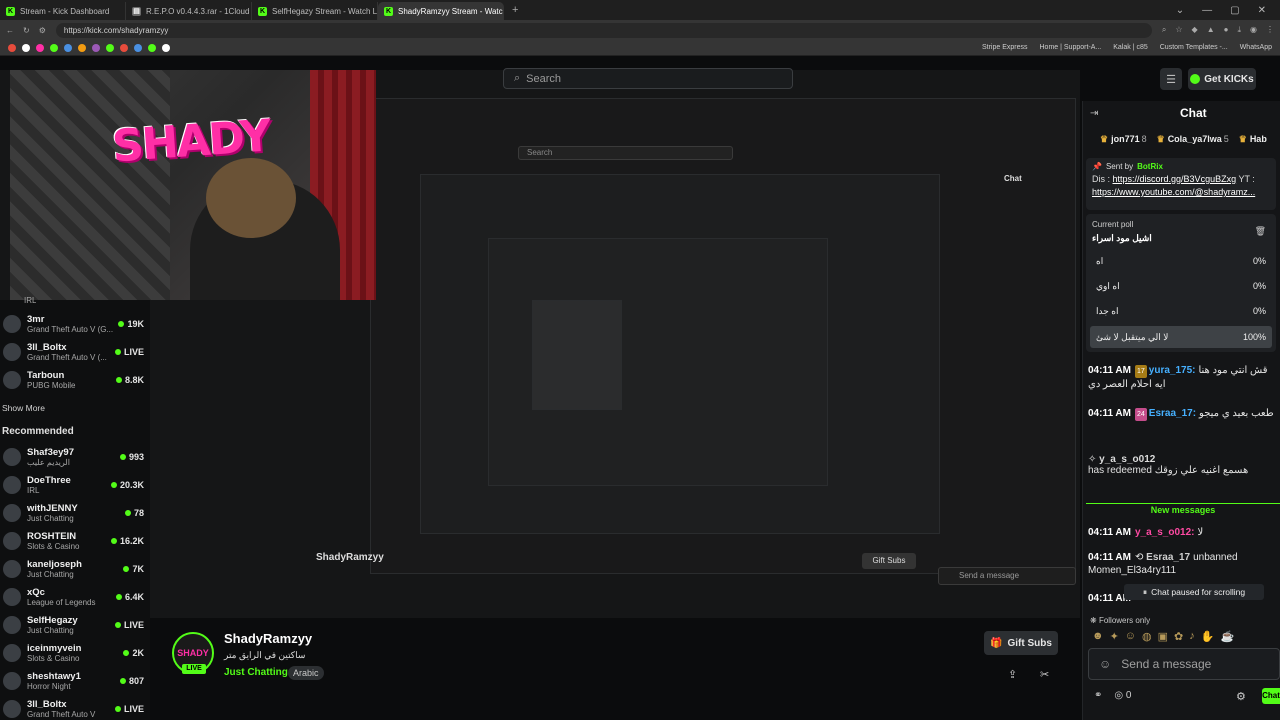 Image resolution: width=1280 pixels, height=720 pixels. I want to click on extension-icon: ◆, so click(1195, 30).